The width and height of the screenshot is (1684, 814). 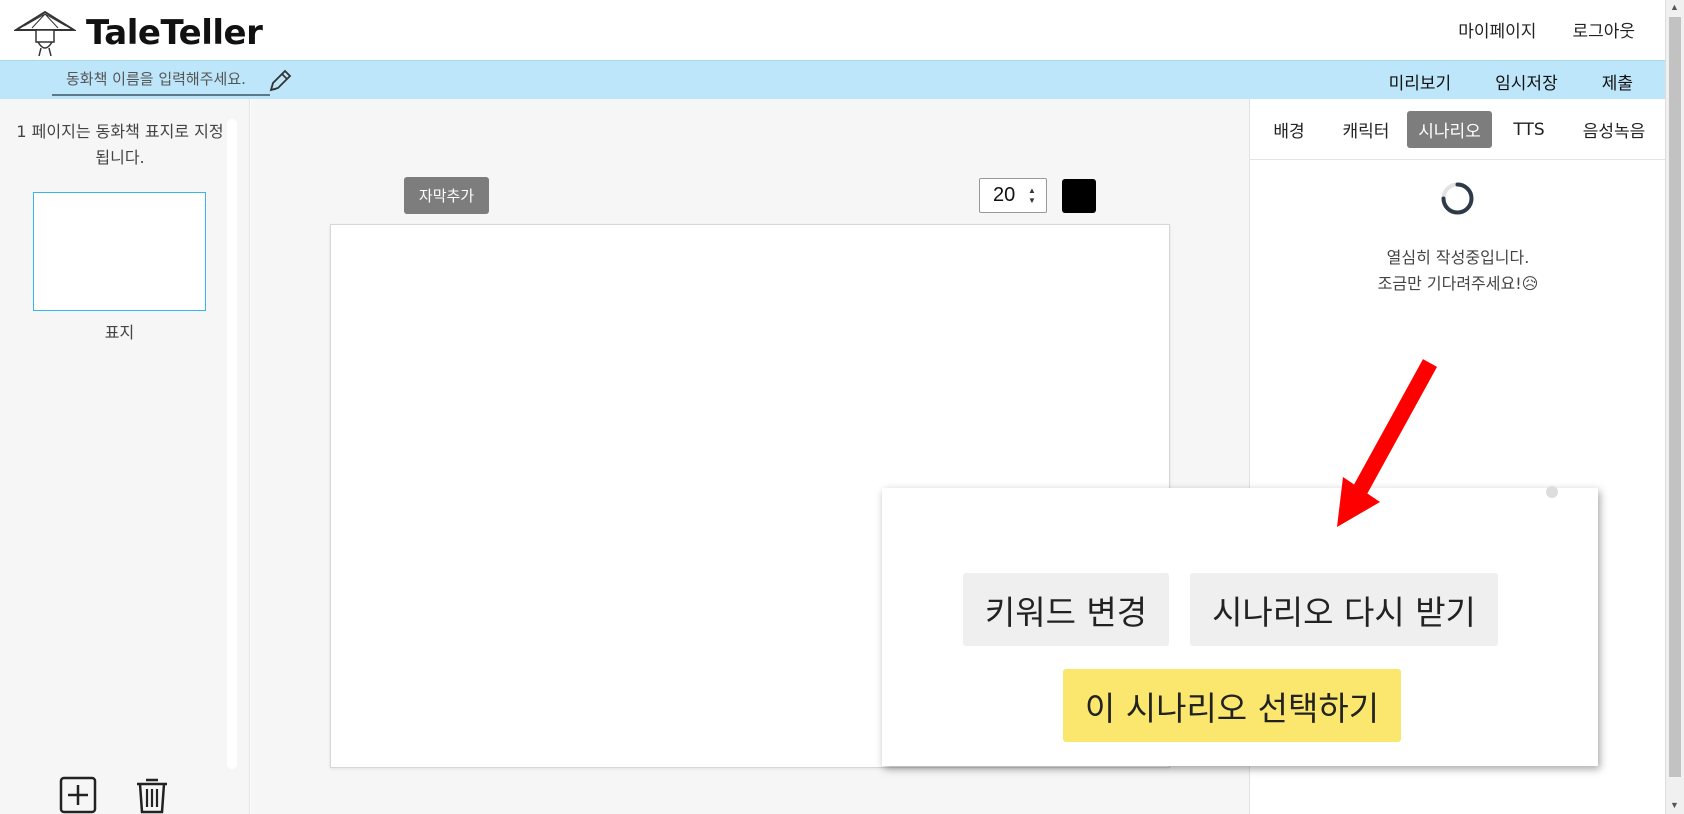 I want to click on stepper-arrows: ▲ ▼, so click(x=1032, y=196).